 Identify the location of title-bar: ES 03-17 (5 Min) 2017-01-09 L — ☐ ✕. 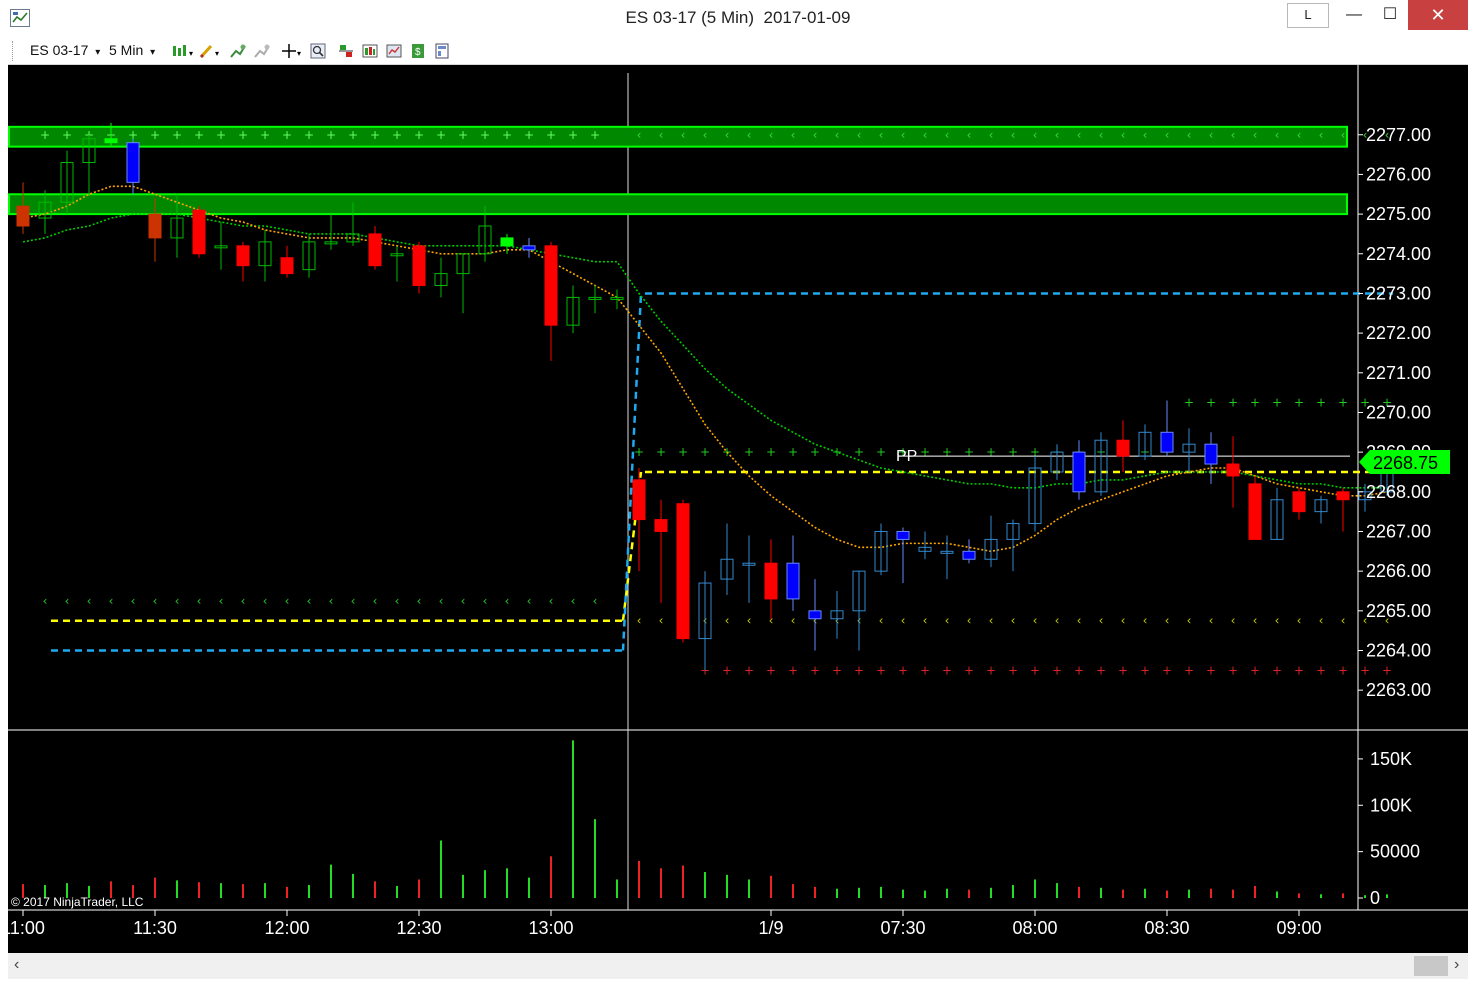
(738, 19).